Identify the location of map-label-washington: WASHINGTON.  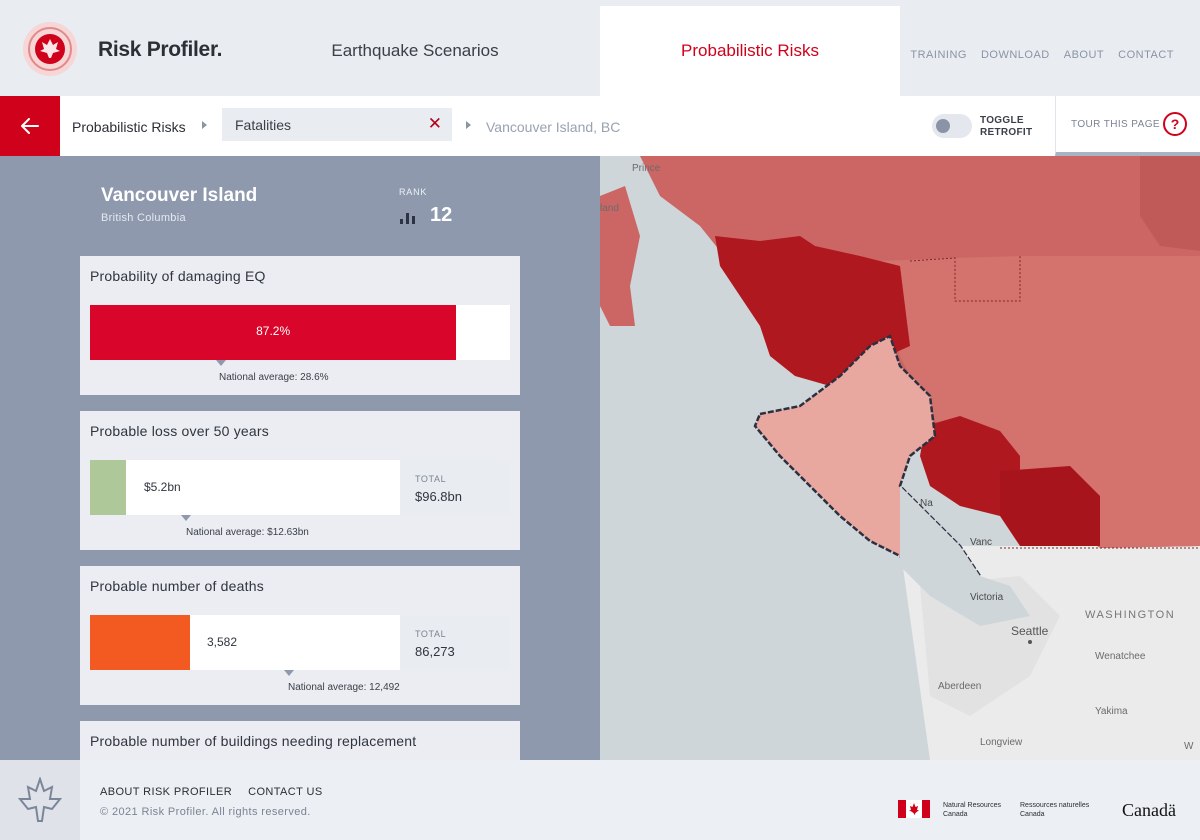
(1130, 615).